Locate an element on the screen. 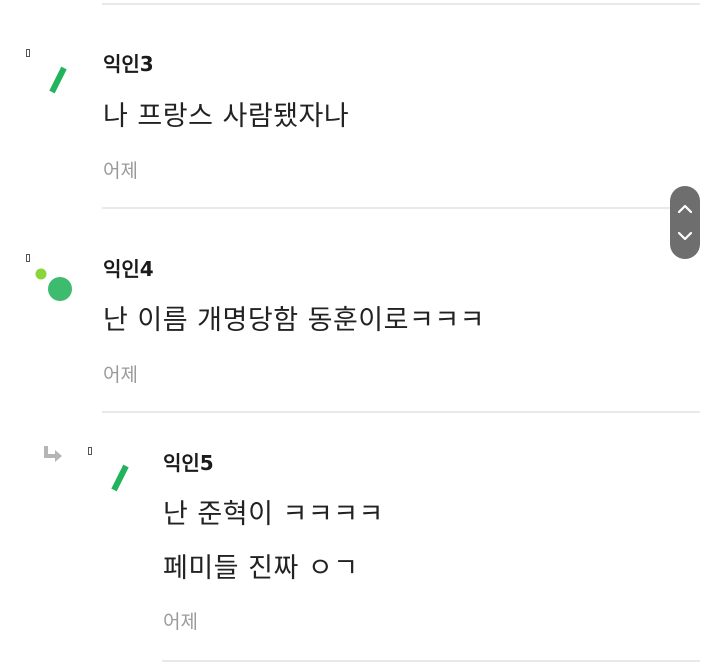  comment-author: 익인5 is located at coordinates (188, 463).